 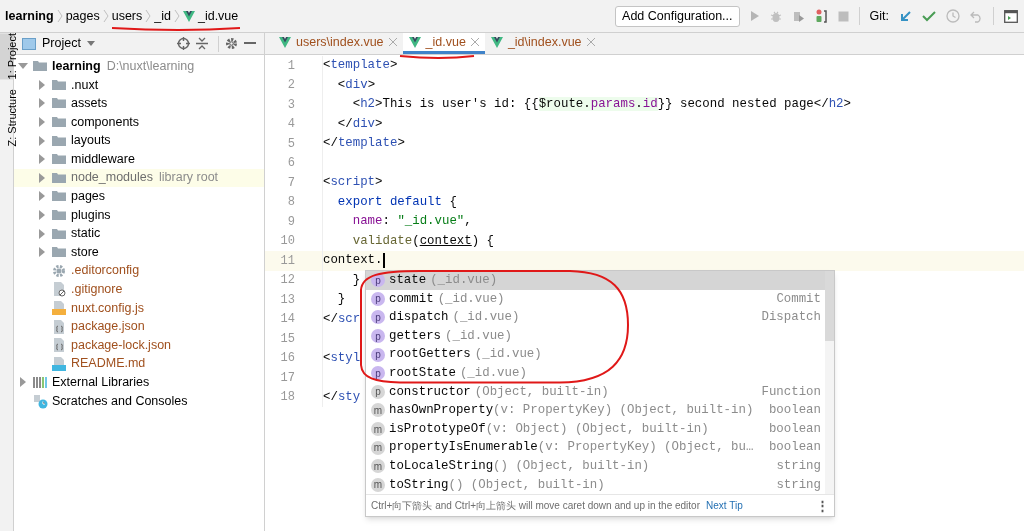 What do you see at coordinates (976, 16) in the screenshot?
I see `undo-icon` at bounding box center [976, 16].